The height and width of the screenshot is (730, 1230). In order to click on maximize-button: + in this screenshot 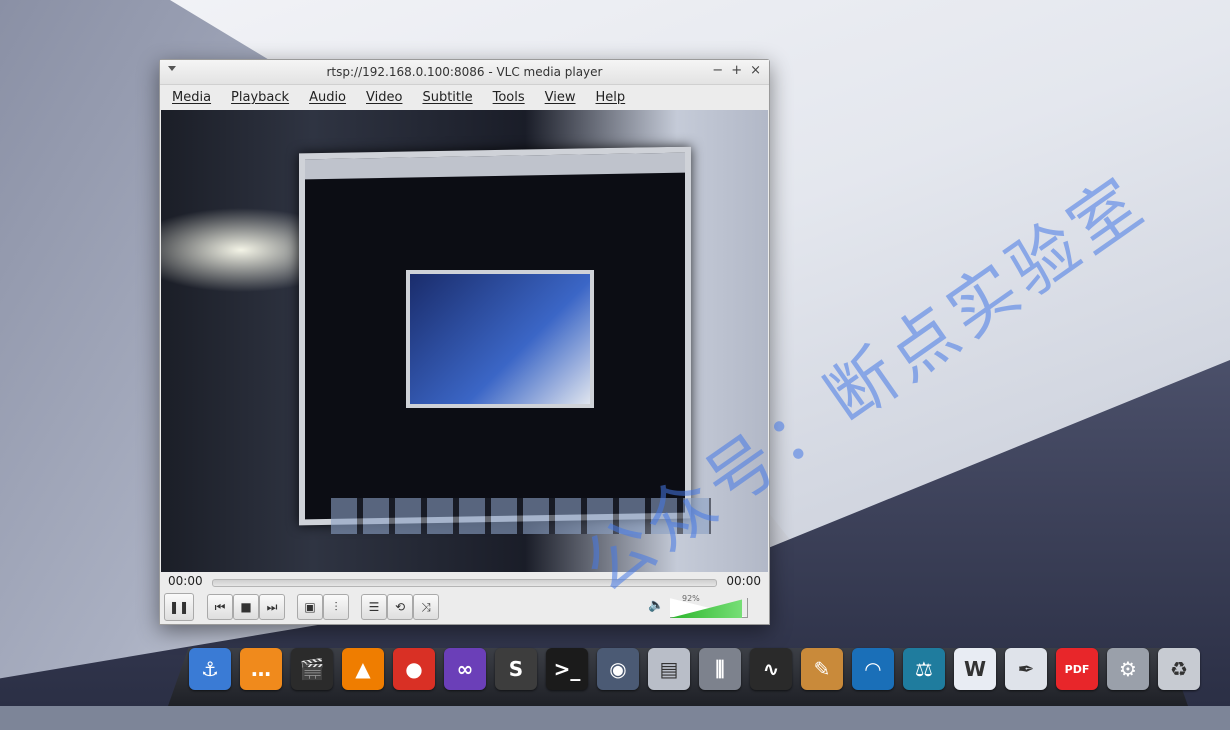, I will do `click(736, 70)`.